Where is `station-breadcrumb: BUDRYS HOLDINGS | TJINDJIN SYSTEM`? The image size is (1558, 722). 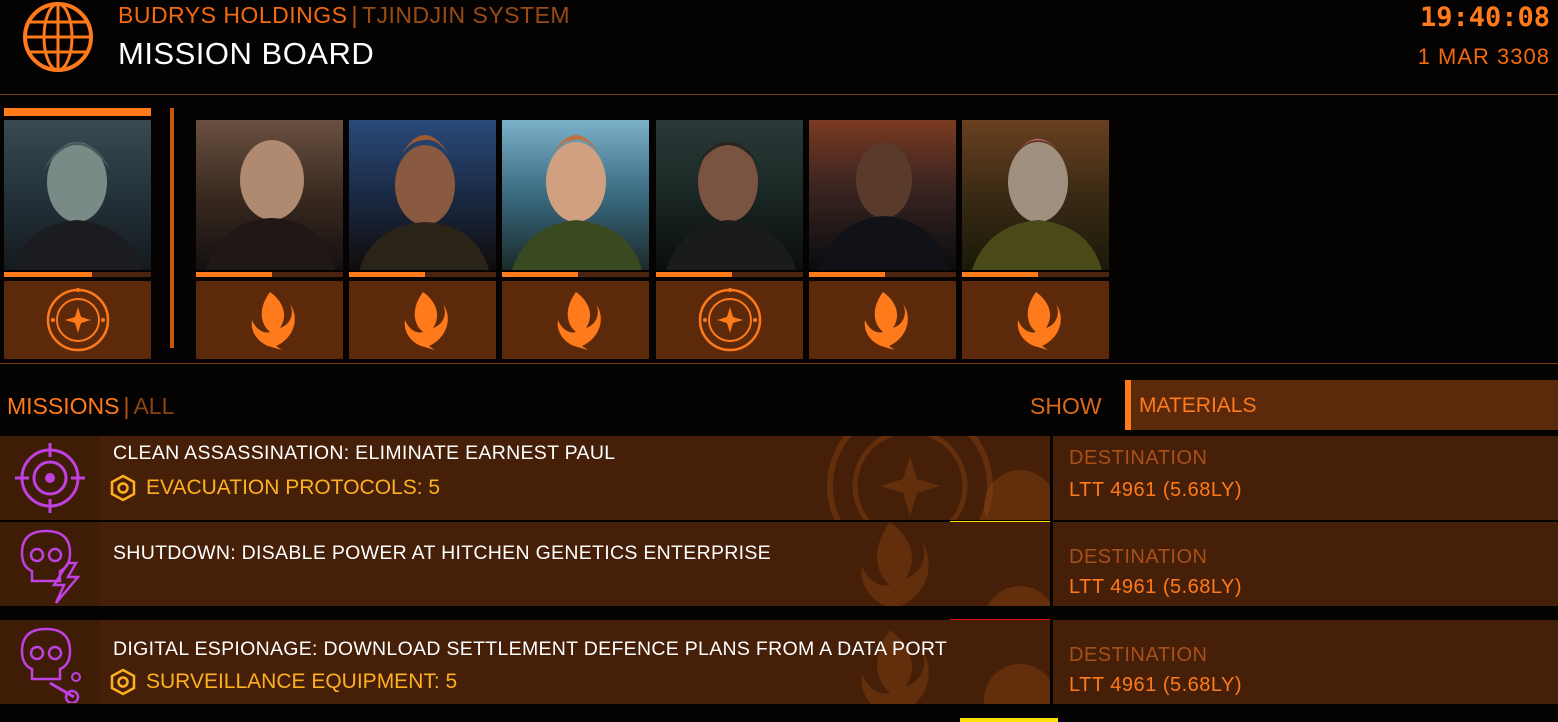
station-breadcrumb: BUDRYS HOLDINGS | TJINDJIN SYSTEM is located at coordinates (344, 15).